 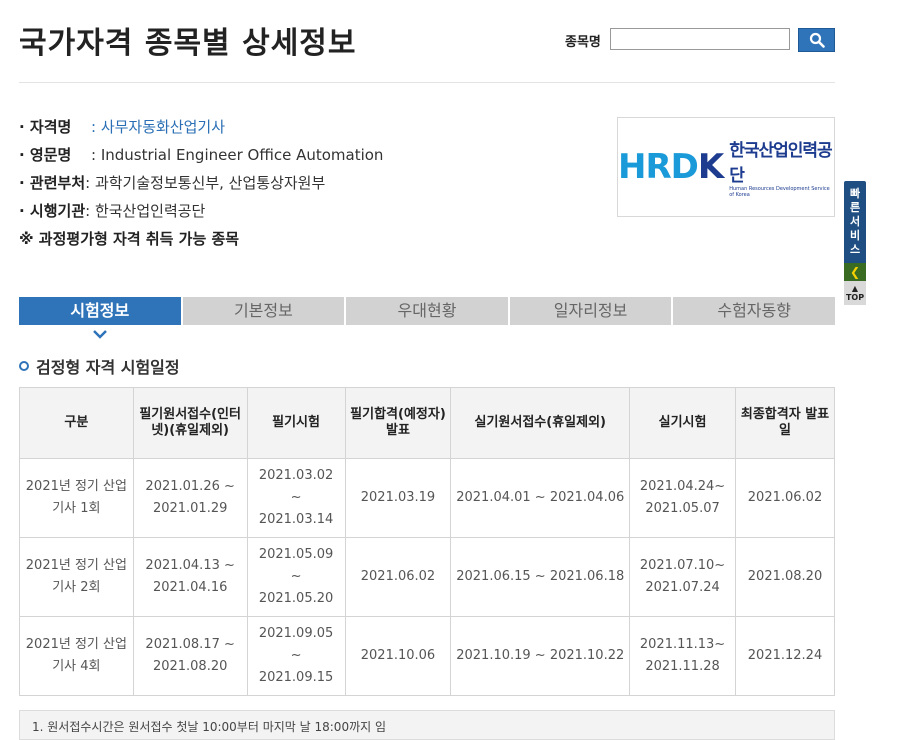 I want to click on table-cell: 2021.04.01 ~ 2021.04.06, so click(x=540, y=498).